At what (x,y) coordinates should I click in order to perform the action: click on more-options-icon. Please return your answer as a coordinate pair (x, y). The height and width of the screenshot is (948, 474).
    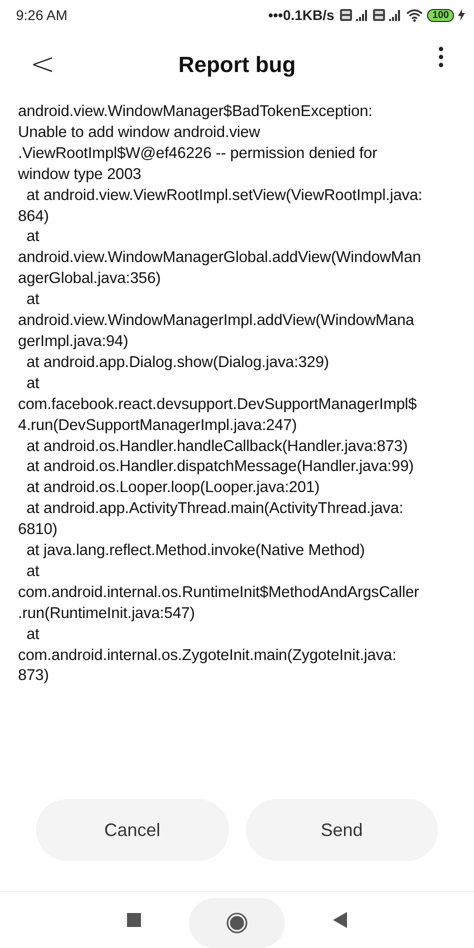
    Looking at the image, I should click on (441, 57).